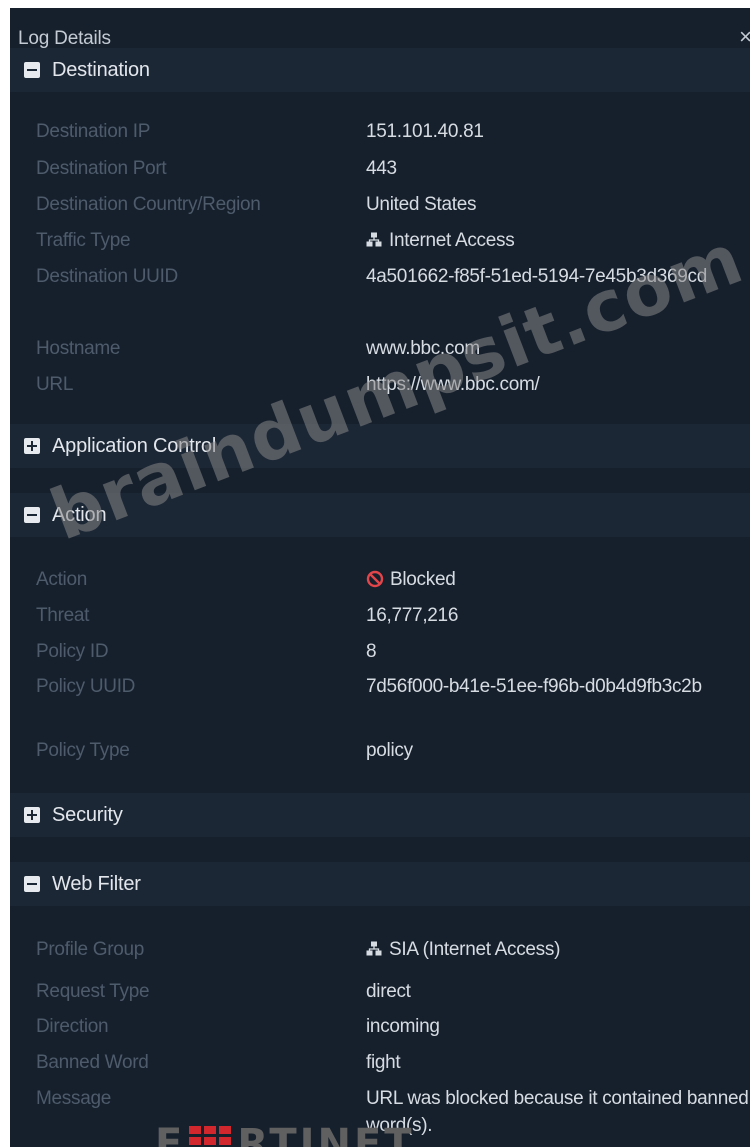  What do you see at coordinates (375, 579) in the screenshot?
I see `blocked-icon` at bounding box center [375, 579].